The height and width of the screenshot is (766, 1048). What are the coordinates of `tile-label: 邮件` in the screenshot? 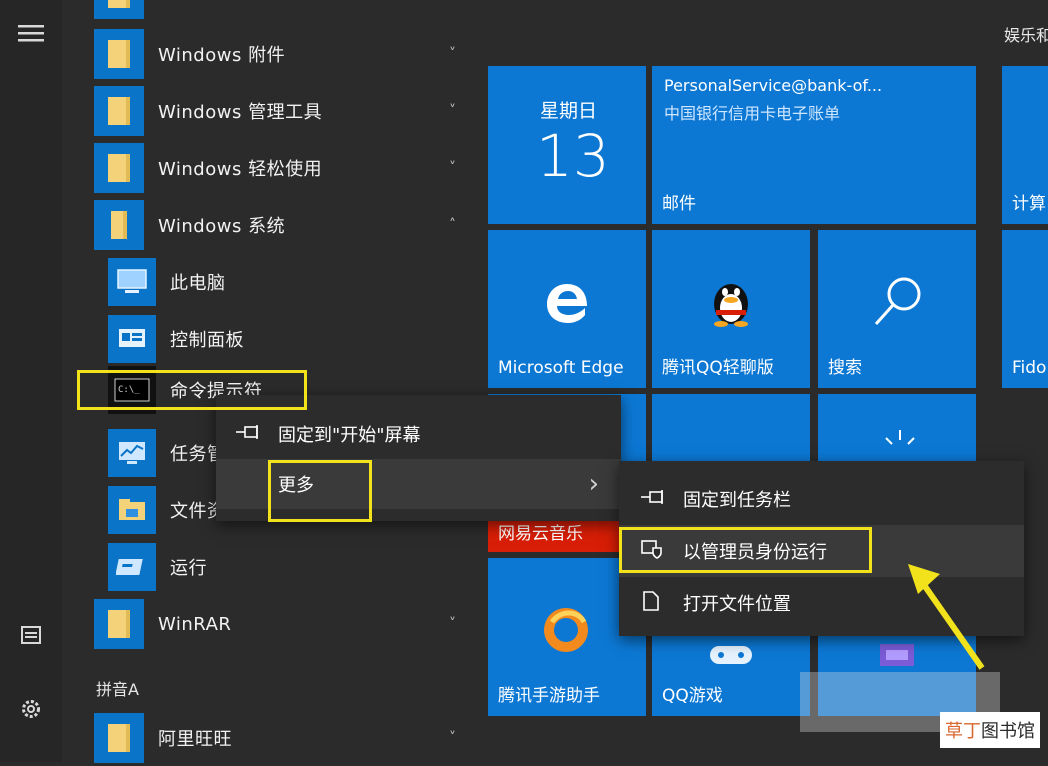 It's located at (679, 204).